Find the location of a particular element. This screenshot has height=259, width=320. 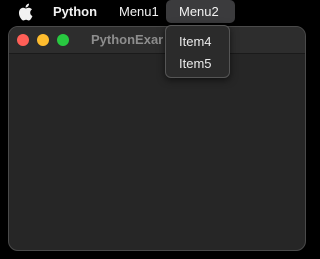

app-name-menu: Python is located at coordinates (75, 12).